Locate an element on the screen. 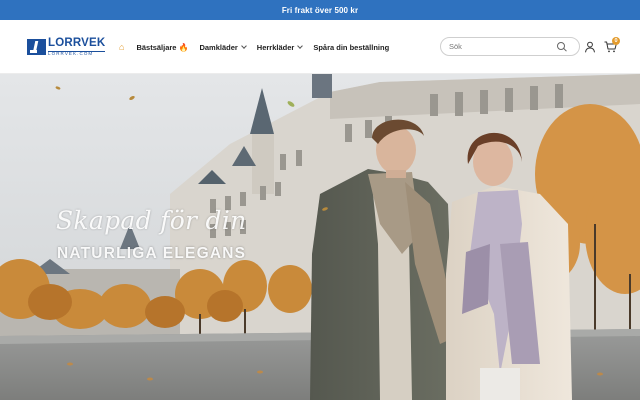 The image size is (640, 400). search-input is located at coordinates (503, 46).